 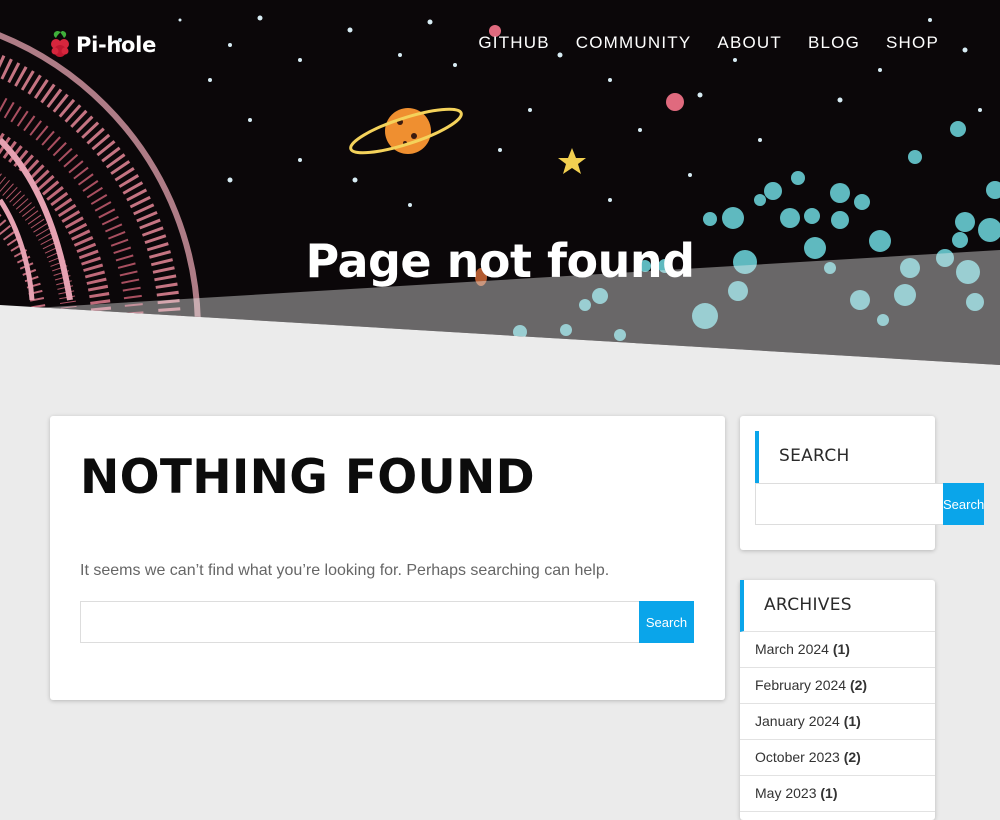 What do you see at coordinates (100, 187) in the screenshot?
I see `pink-rings-art` at bounding box center [100, 187].